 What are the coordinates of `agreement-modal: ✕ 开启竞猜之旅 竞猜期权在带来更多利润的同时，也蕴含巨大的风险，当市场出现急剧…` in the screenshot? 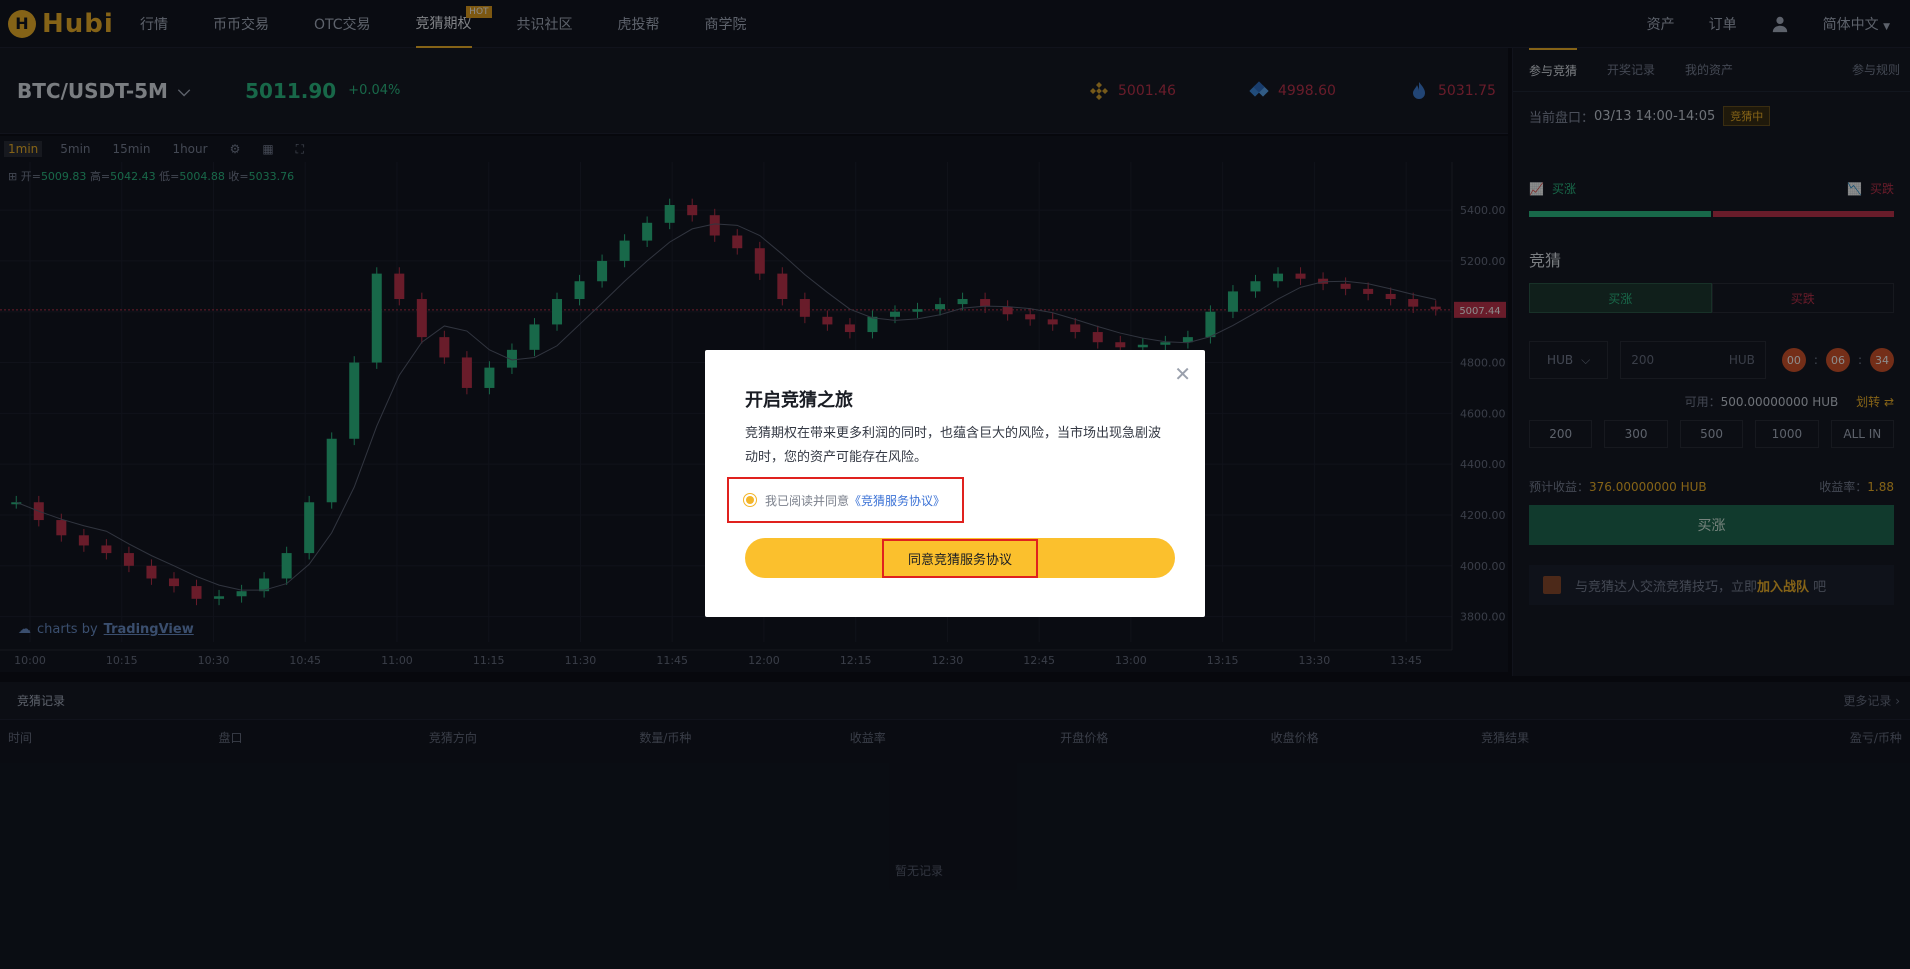 It's located at (955, 483).